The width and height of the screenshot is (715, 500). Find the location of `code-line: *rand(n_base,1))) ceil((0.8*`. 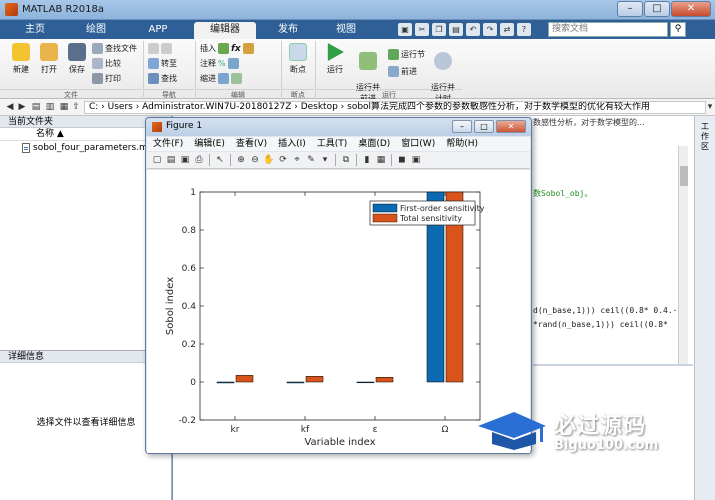

code-line: *rand(n_base,1))) ceil((0.8* is located at coordinates (600, 324).